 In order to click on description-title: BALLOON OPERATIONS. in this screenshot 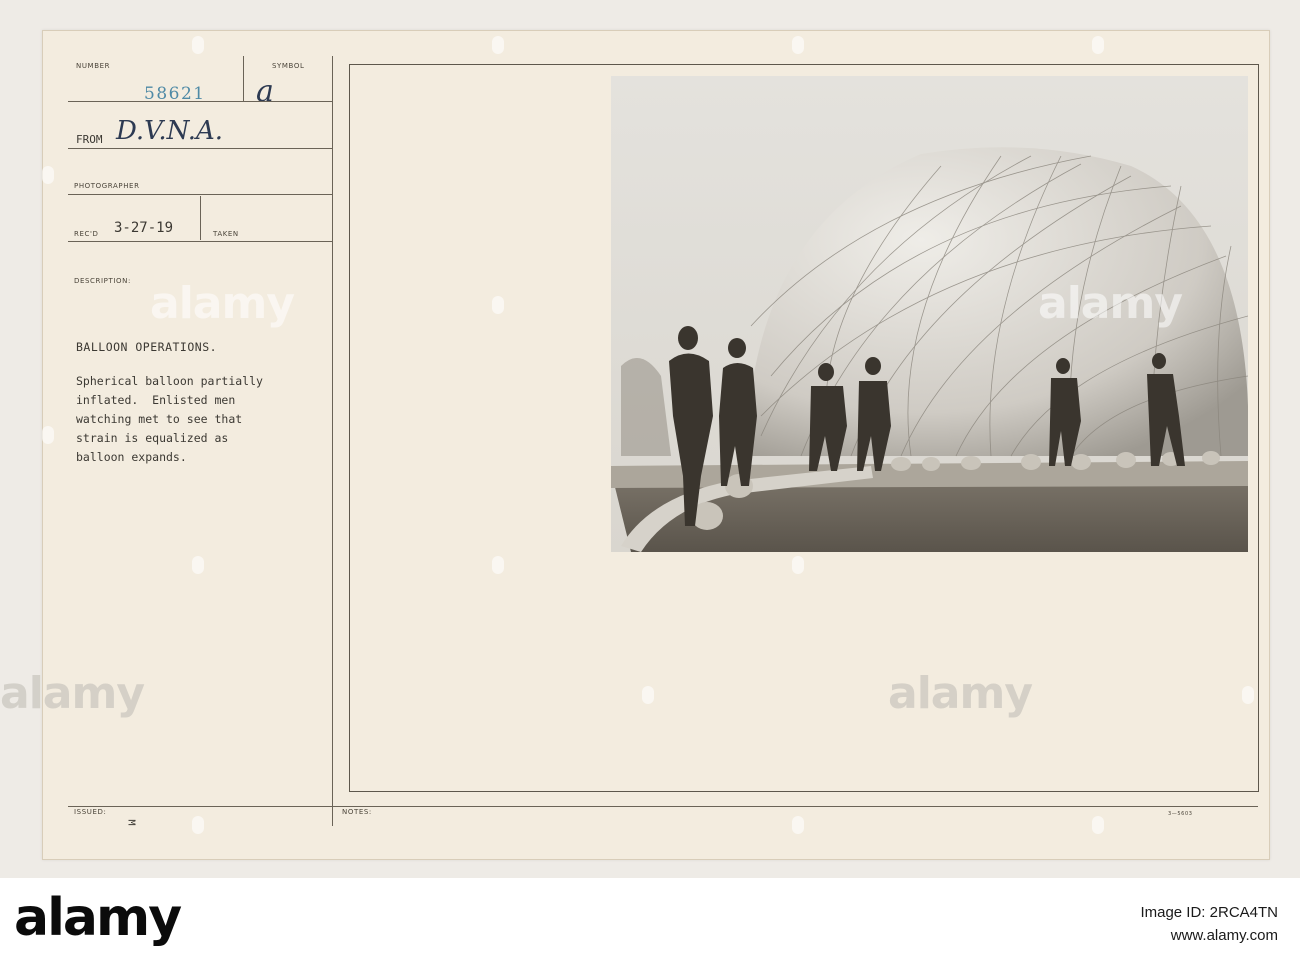, I will do `click(147, 347)`.